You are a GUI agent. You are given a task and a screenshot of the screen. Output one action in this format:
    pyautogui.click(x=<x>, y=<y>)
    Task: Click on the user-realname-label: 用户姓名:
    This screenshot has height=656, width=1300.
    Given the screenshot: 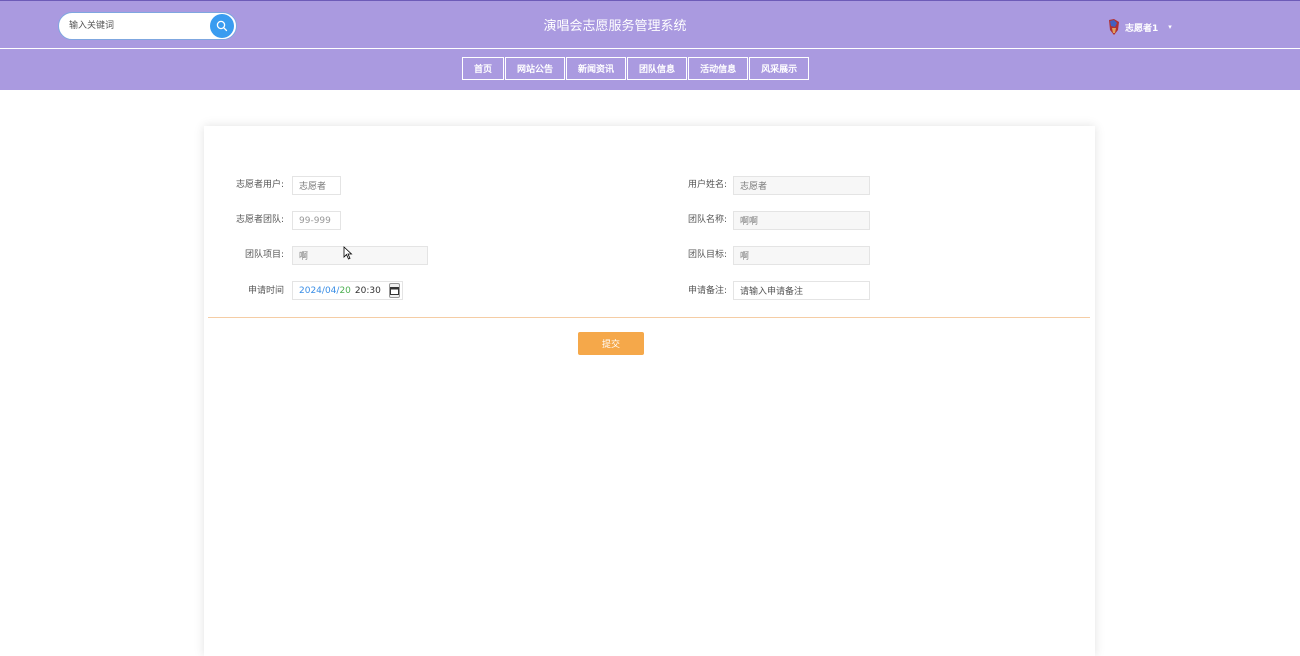 What is the action you would take?
    pyautogui.click(x=707, y=185)
    